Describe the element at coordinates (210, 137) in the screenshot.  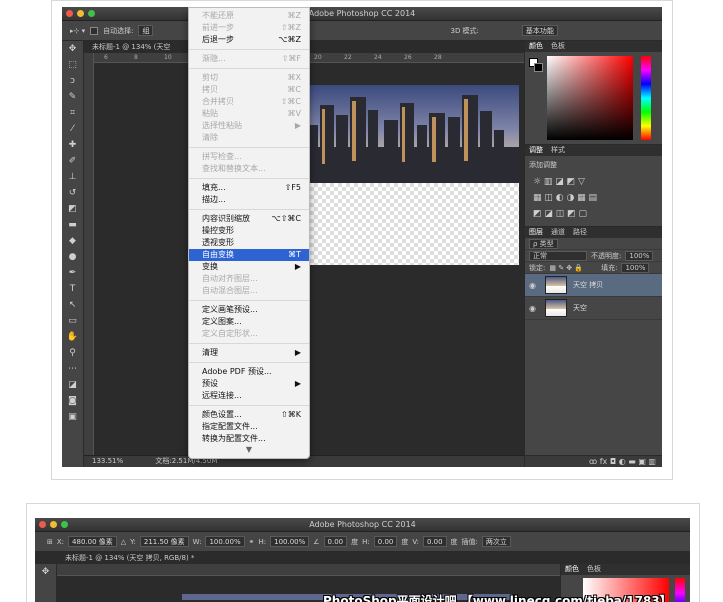
I see `menu-item-label: 清除` at that location.